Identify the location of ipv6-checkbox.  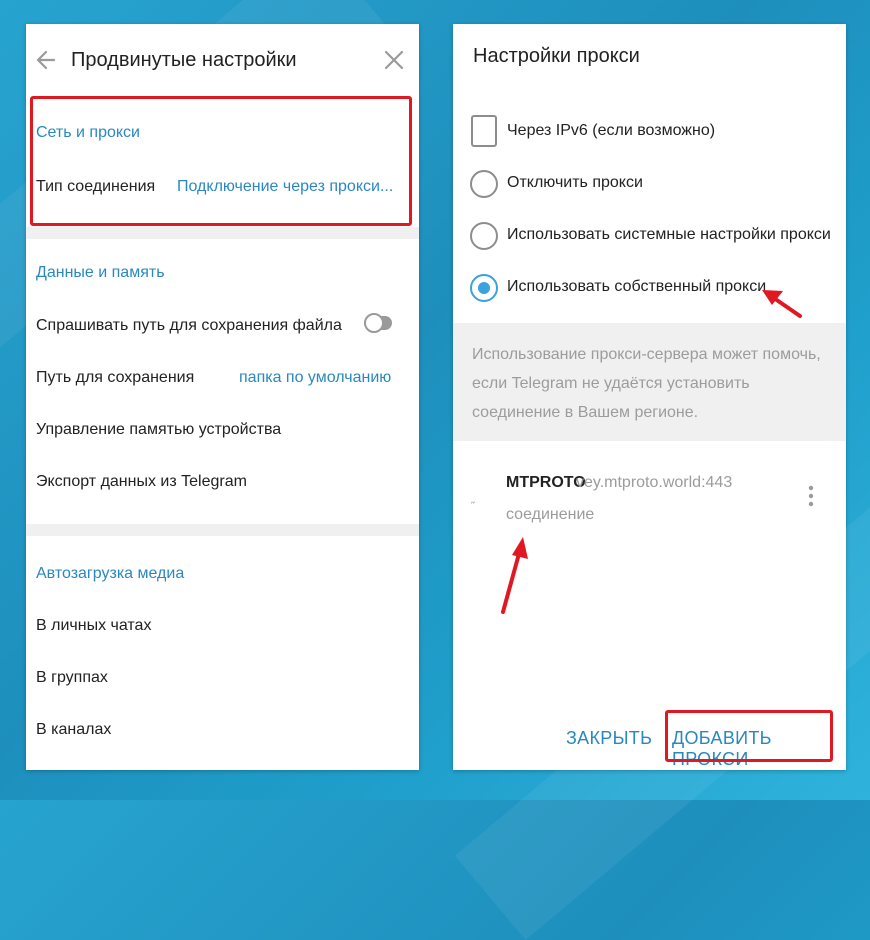
(484, 131).